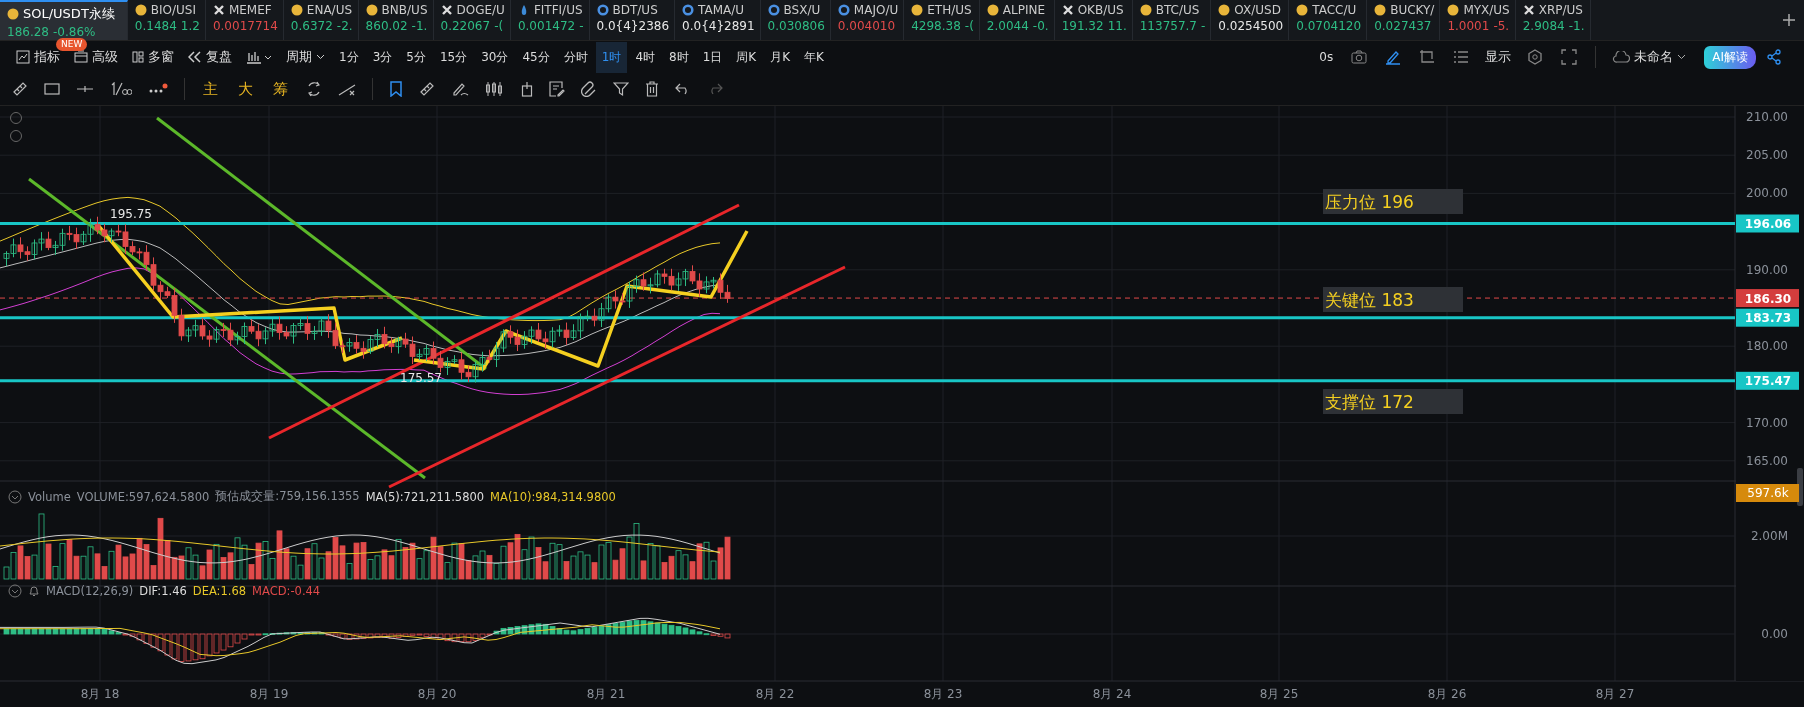  I want to click on level-label: 压力位 196, so click(1393, 201).